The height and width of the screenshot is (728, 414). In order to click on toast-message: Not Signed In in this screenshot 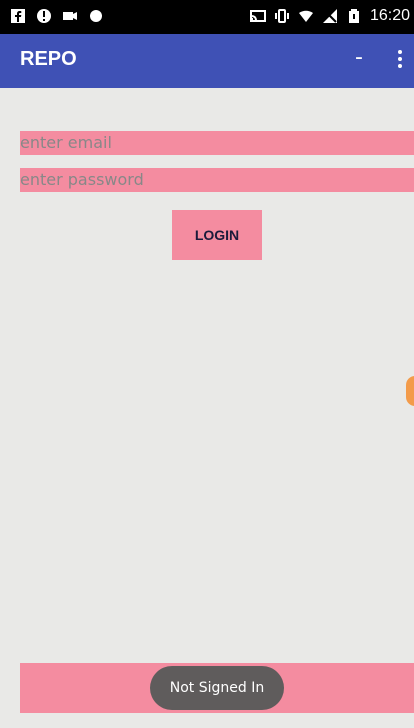, I will do `click(217, 688)`.